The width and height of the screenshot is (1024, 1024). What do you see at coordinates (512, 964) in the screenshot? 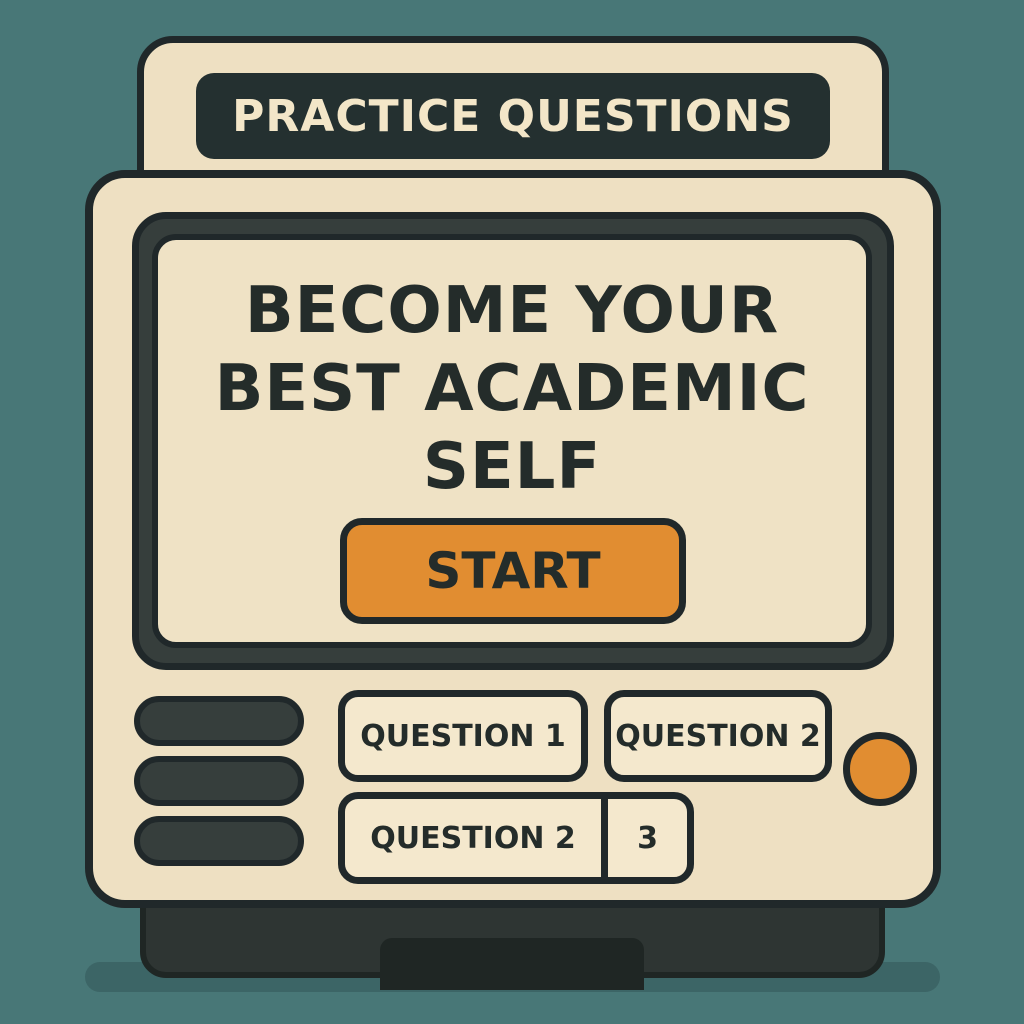
I see `device-foot` at bounding box center [512, 964].